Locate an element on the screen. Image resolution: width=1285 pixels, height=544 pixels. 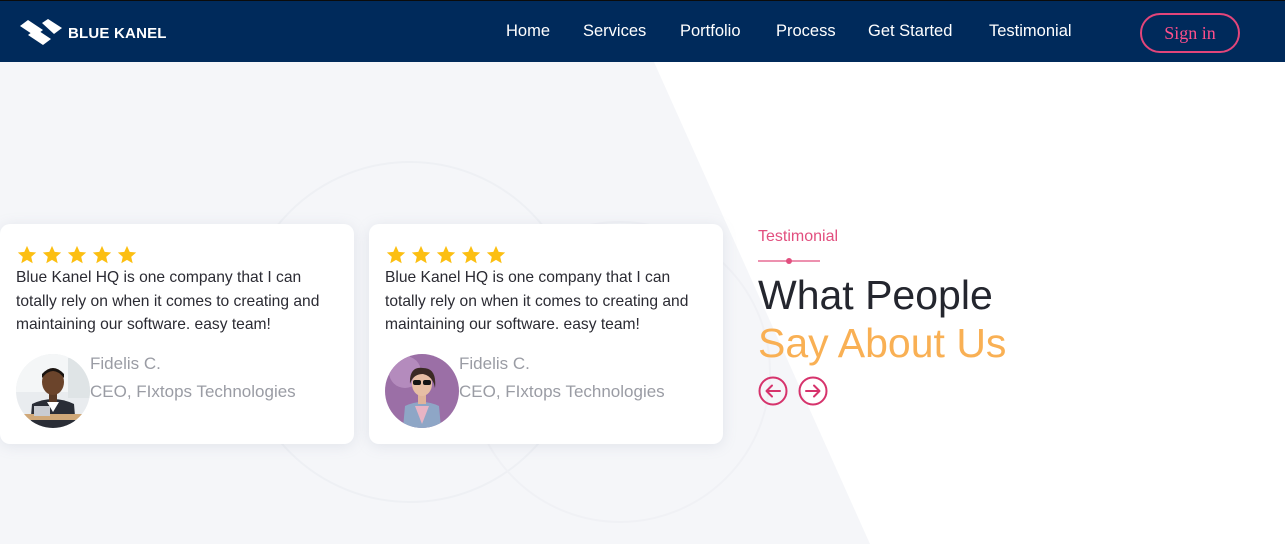
eyebrow-divider is located at coordinates (789, 261).